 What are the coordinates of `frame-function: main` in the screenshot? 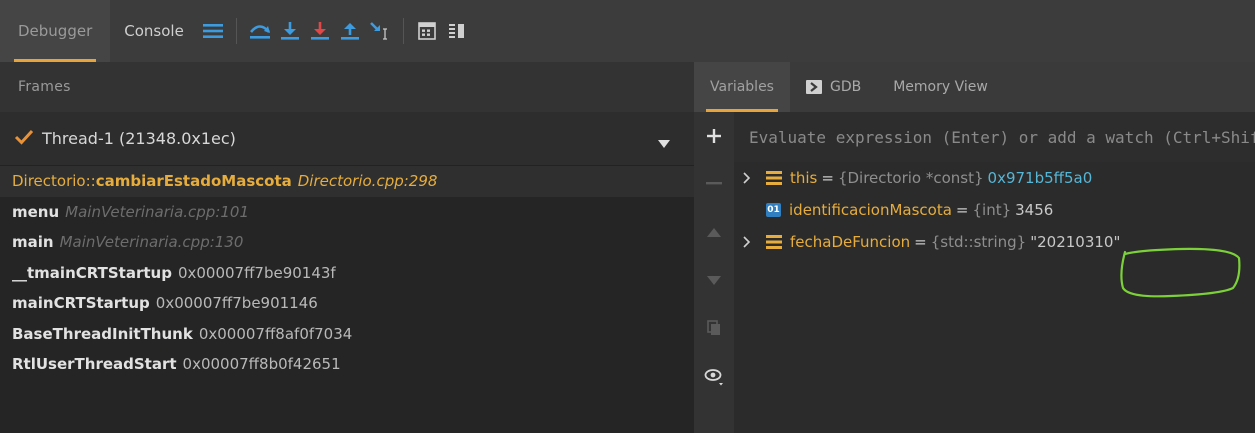 It's located at (33, 242).